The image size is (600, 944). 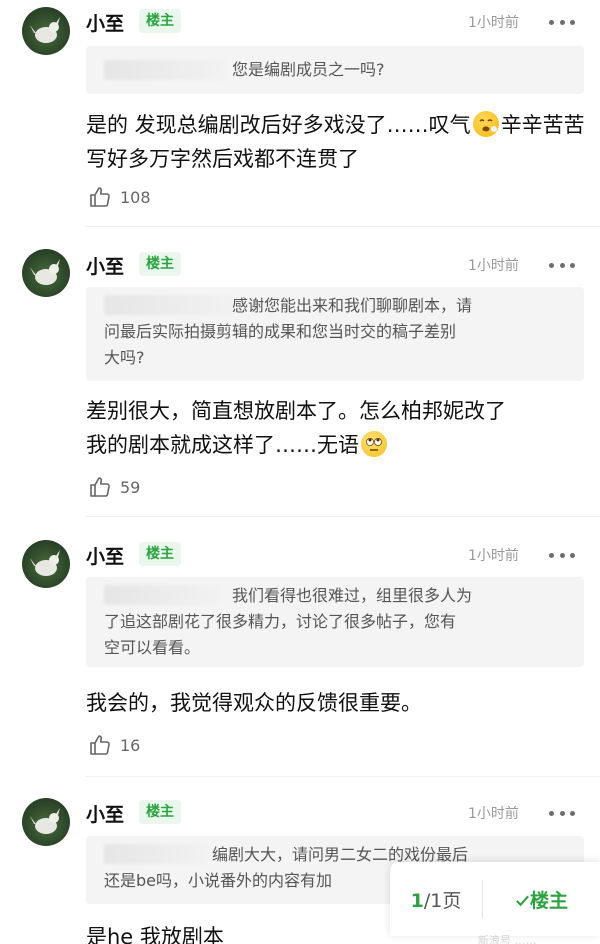 What do you see at coordinates (218, 880) in the screenshot?
I see `quote-text-line: 还是be吗，小说番外的内容有加` at bounding box center [218, 880].